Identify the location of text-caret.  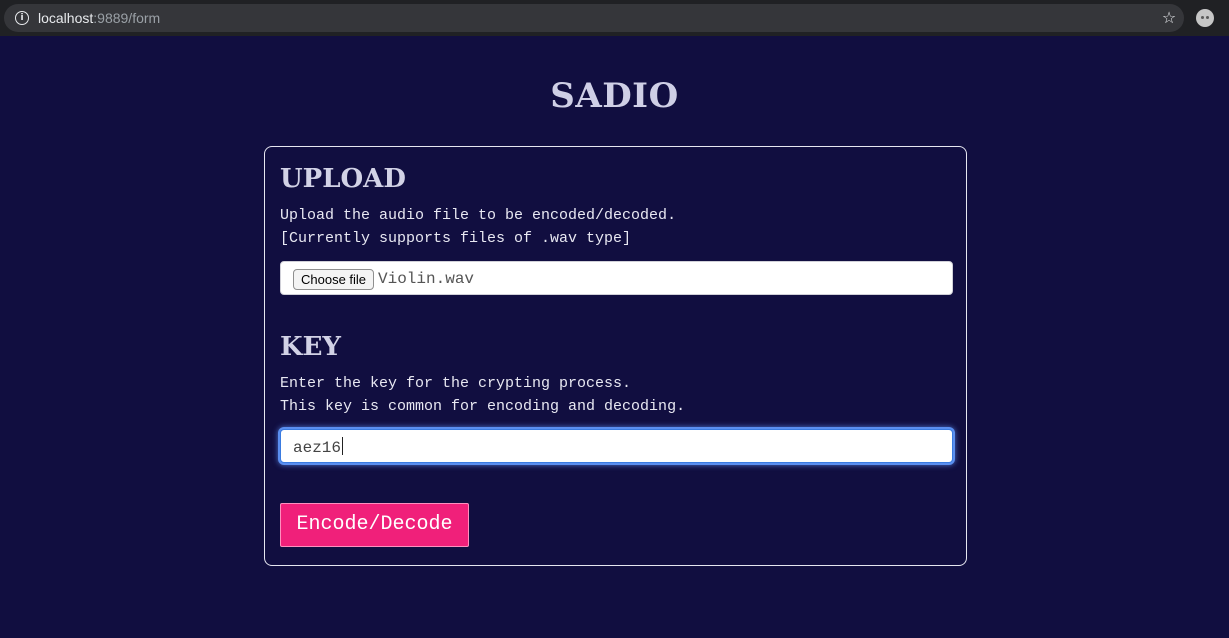
(343, 446).